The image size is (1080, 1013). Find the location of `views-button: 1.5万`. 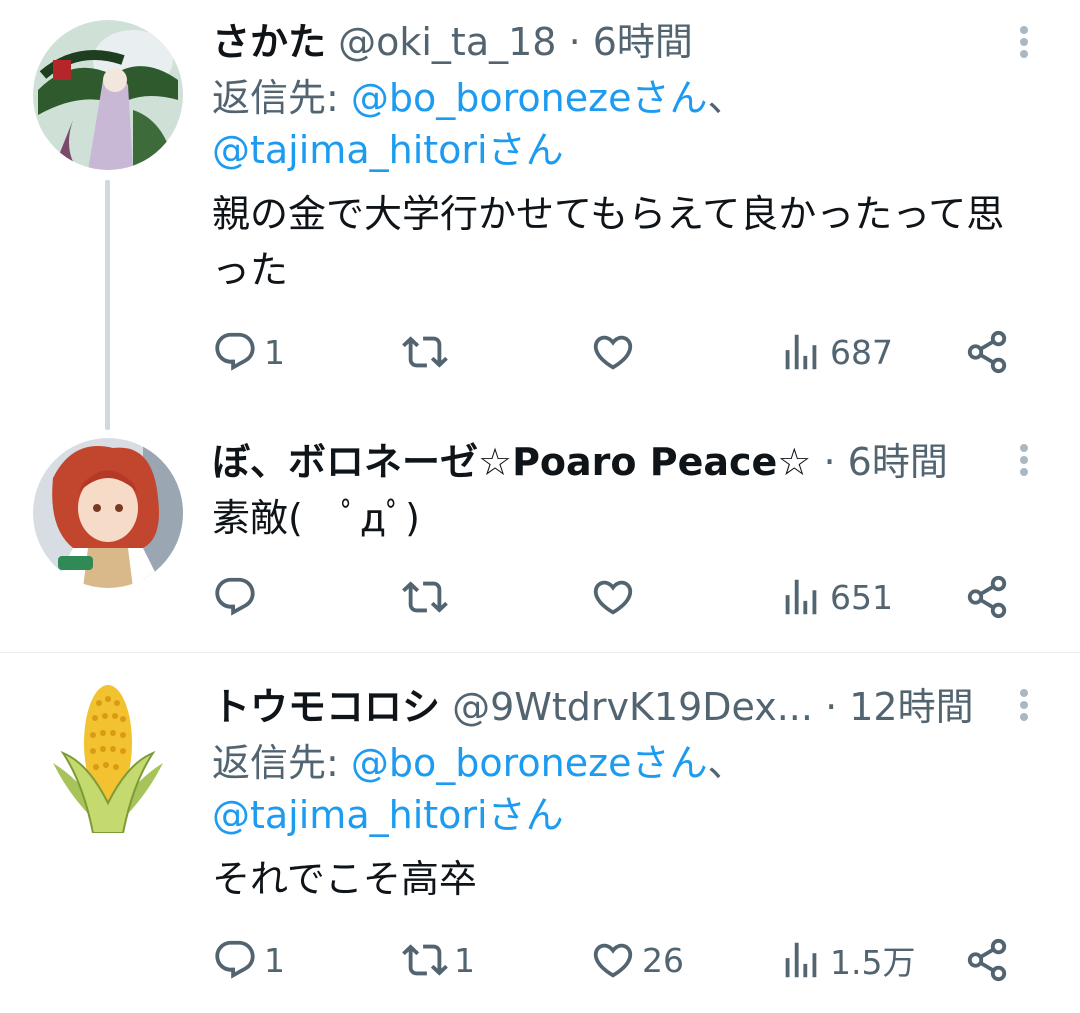

views-button: 1.5万 is located at coordinates (846, 960).